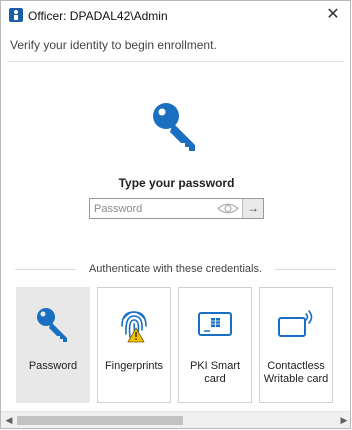 The image size is (352, 430). I want to click on officer-badge-icon, so click(16, 15).